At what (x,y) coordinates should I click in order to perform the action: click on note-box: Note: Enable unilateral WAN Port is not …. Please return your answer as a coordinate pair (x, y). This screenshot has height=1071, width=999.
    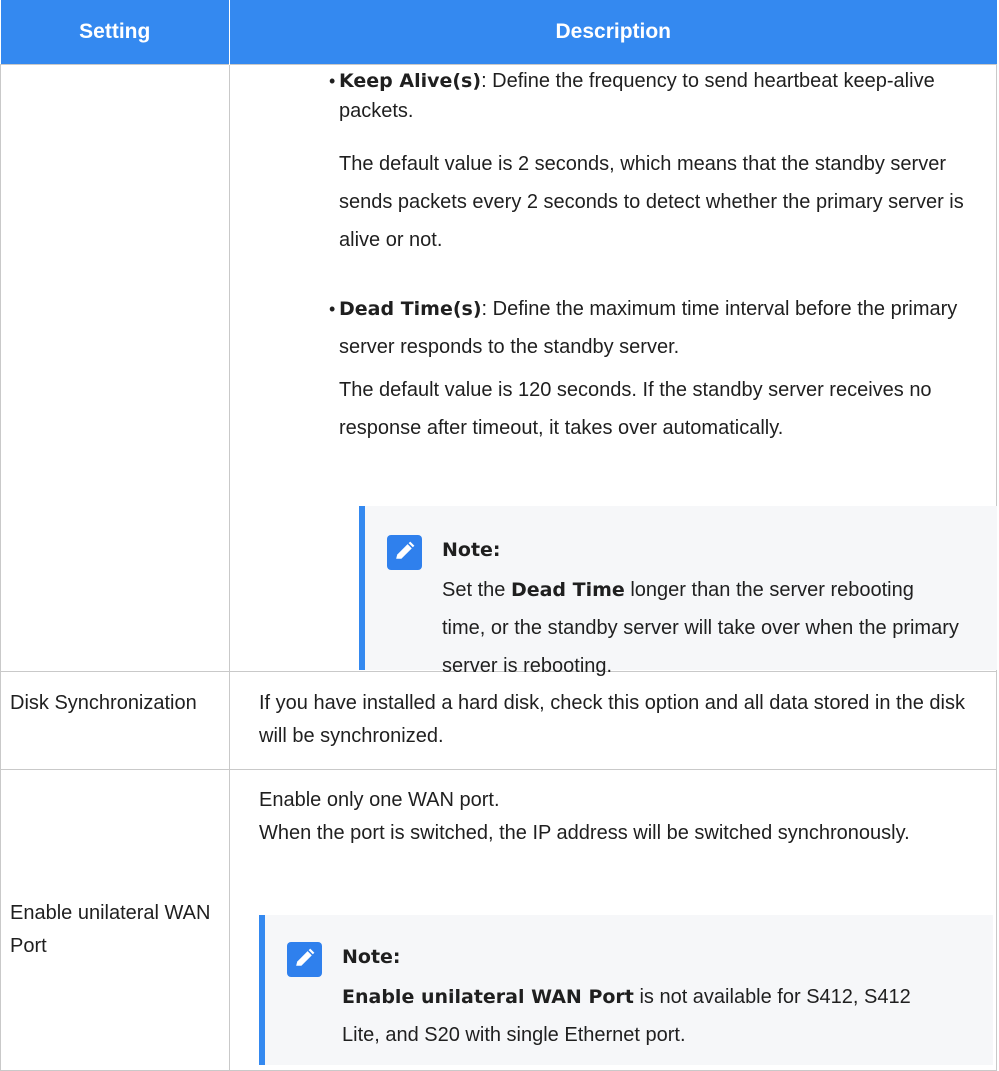
    Looking at the image, I should click on (626, 990).